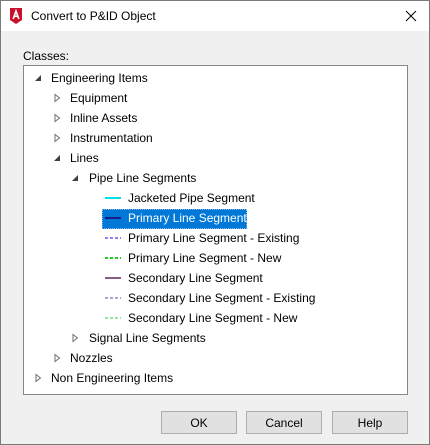 This screenshot has height=445, width=430. I want to click on tree-item-label: Inline Assets, so click(104, 118).